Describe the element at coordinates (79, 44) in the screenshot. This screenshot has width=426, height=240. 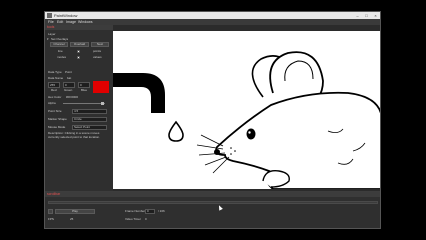
I see `tab-overlaid: Overlaid` at that location.